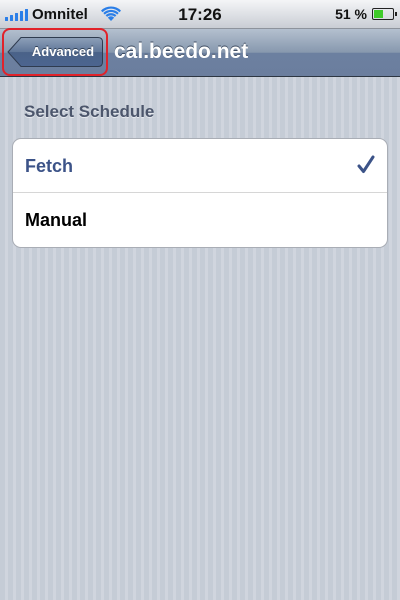 Image resolution: width=400 pixels, height=600 pixels. I want to click on option-fetch: Fetch, so click(200, 166).